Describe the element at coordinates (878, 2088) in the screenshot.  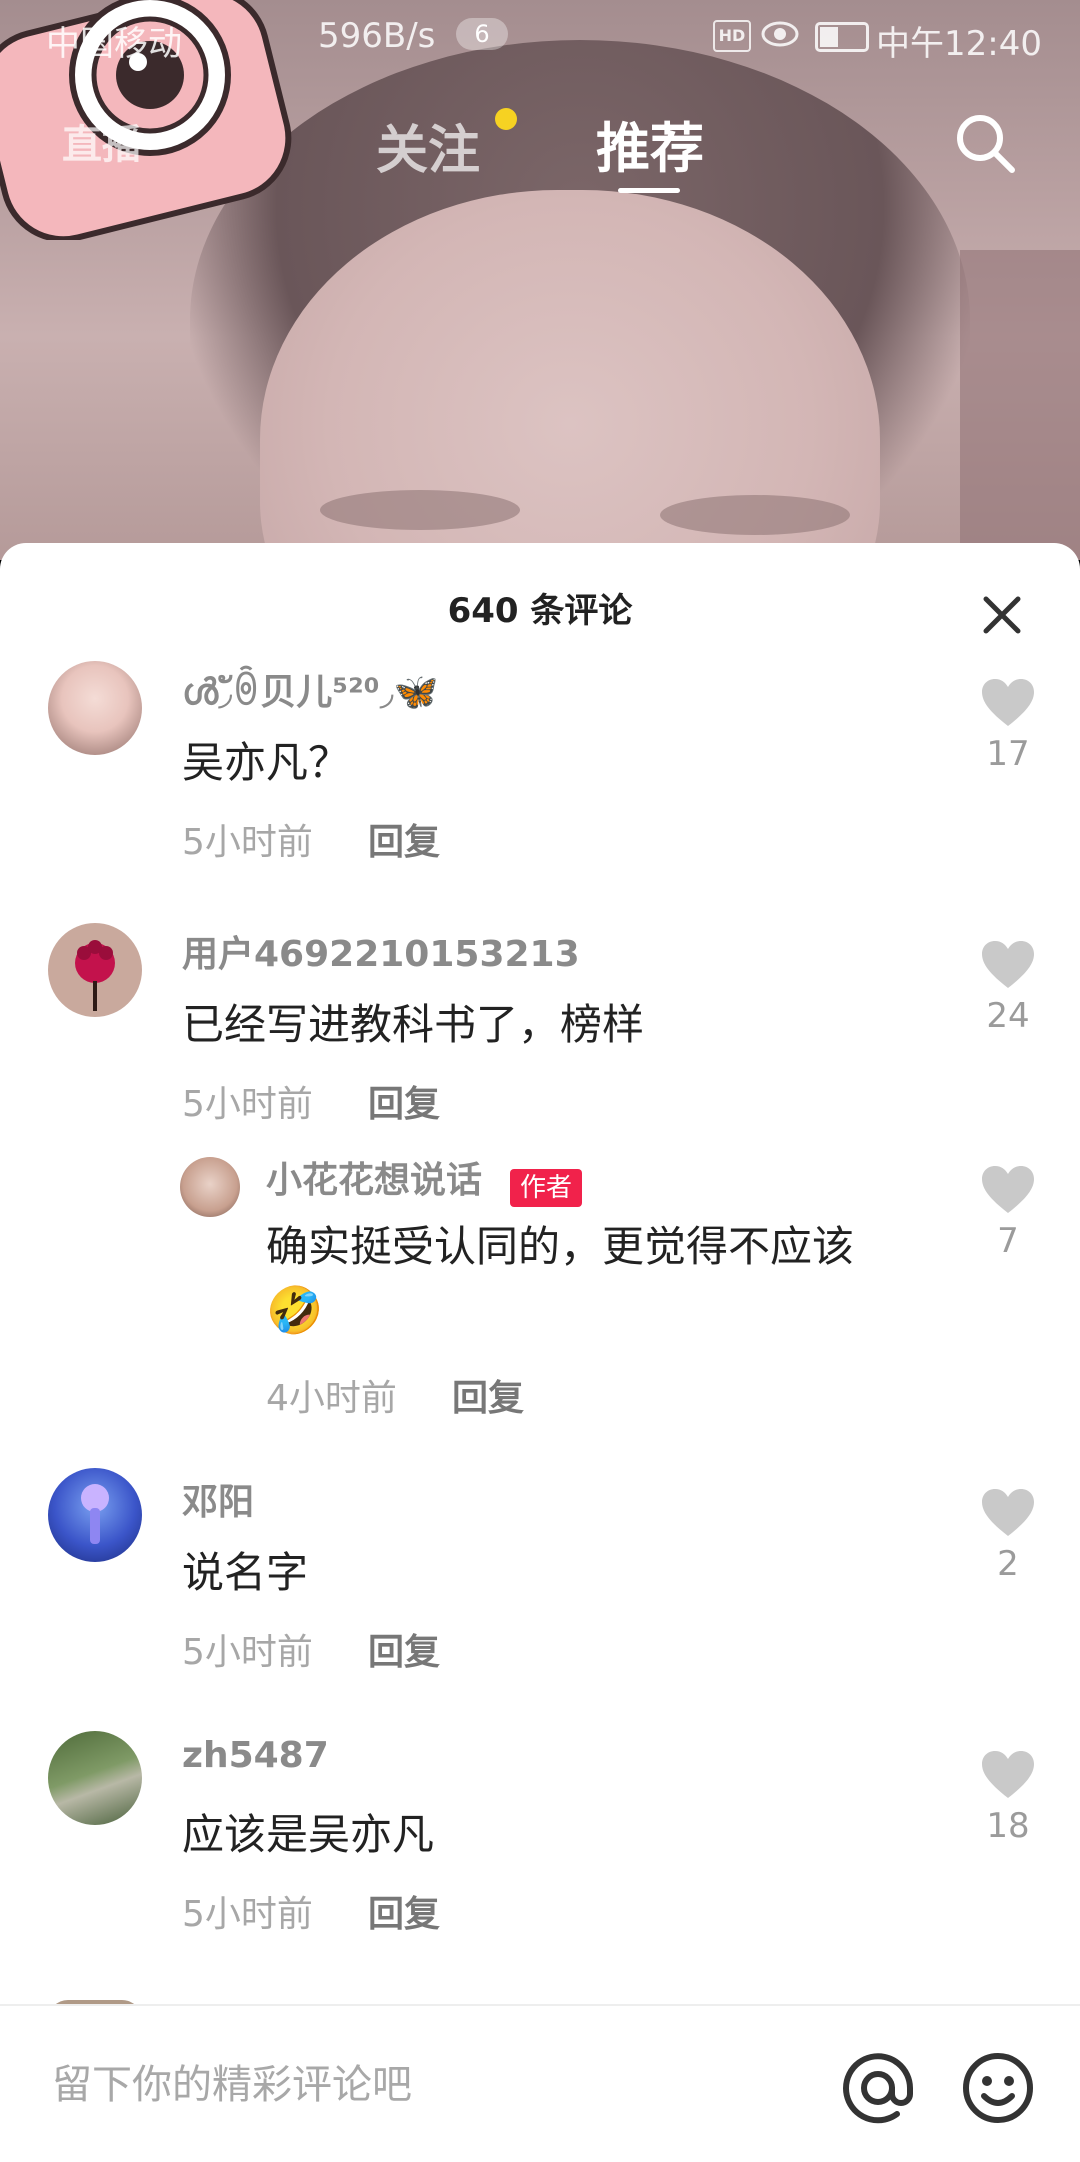
I see `at-mention-icon` at that location.